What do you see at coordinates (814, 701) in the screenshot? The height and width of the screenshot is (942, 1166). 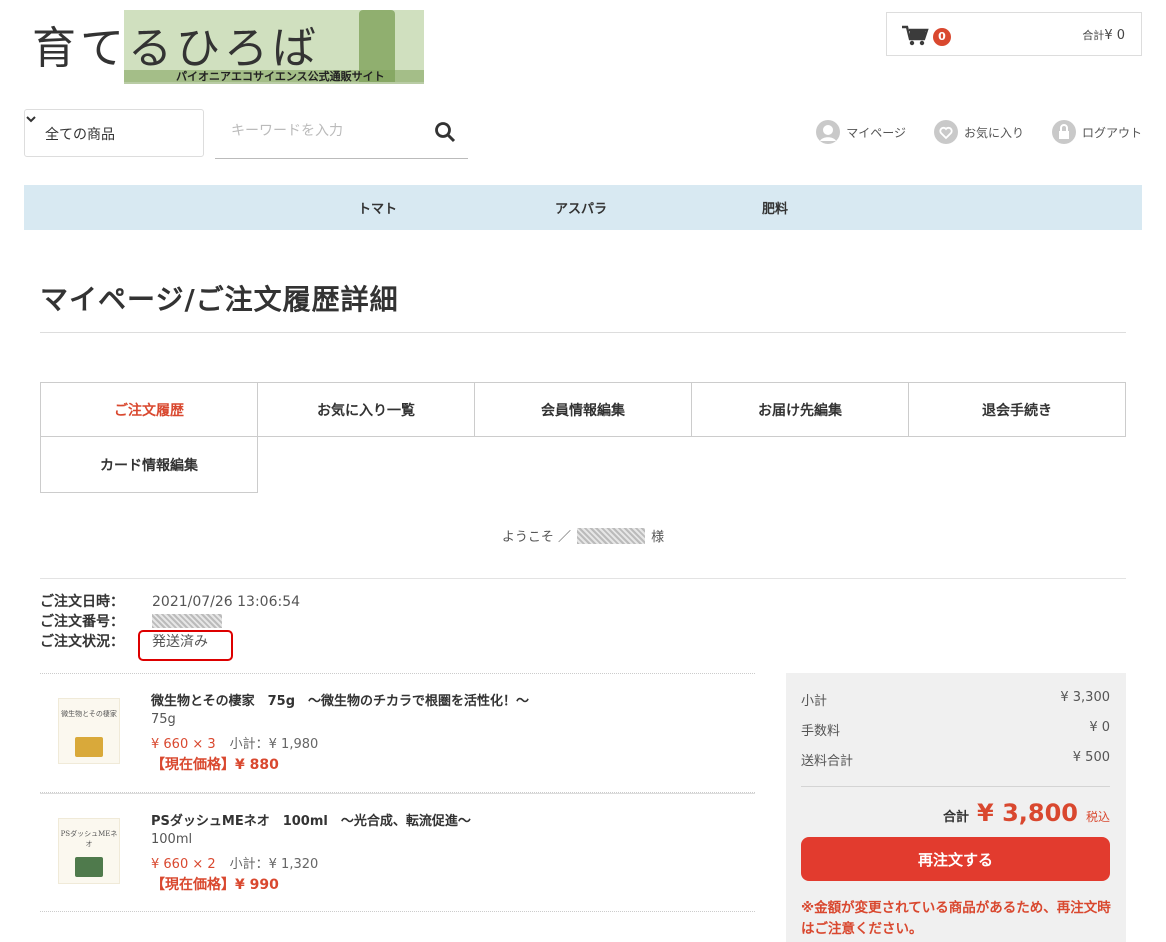 I see `subtotal-label: 小計` at bounding box center [814, 701].